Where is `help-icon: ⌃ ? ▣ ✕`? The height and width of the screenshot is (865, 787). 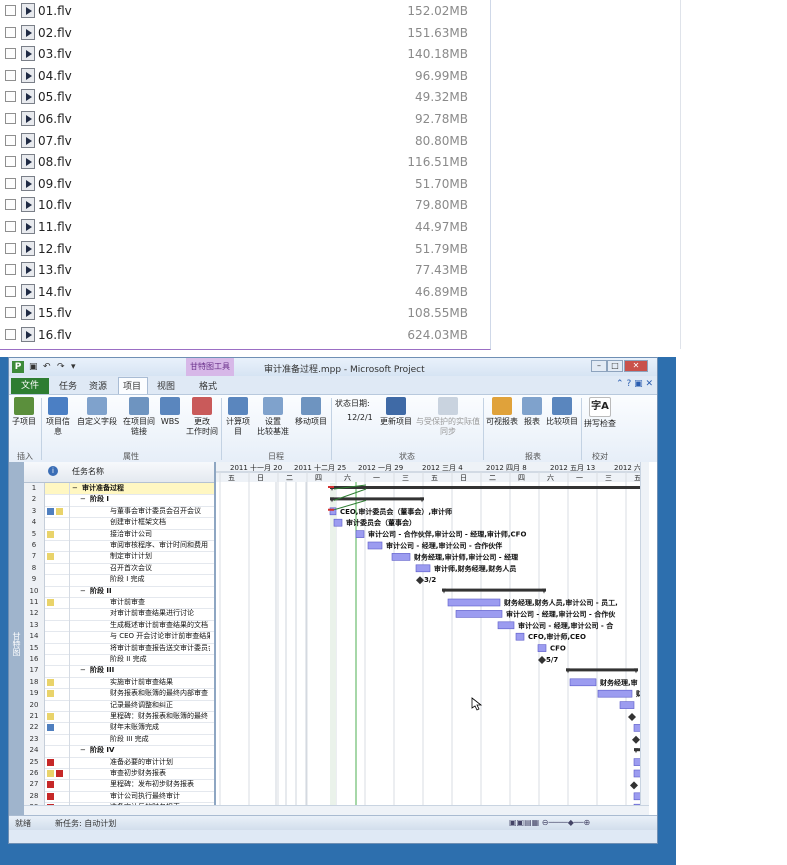
help-icon: ⌃ ? ▣ ✕ is located at coordinates (634, 384).